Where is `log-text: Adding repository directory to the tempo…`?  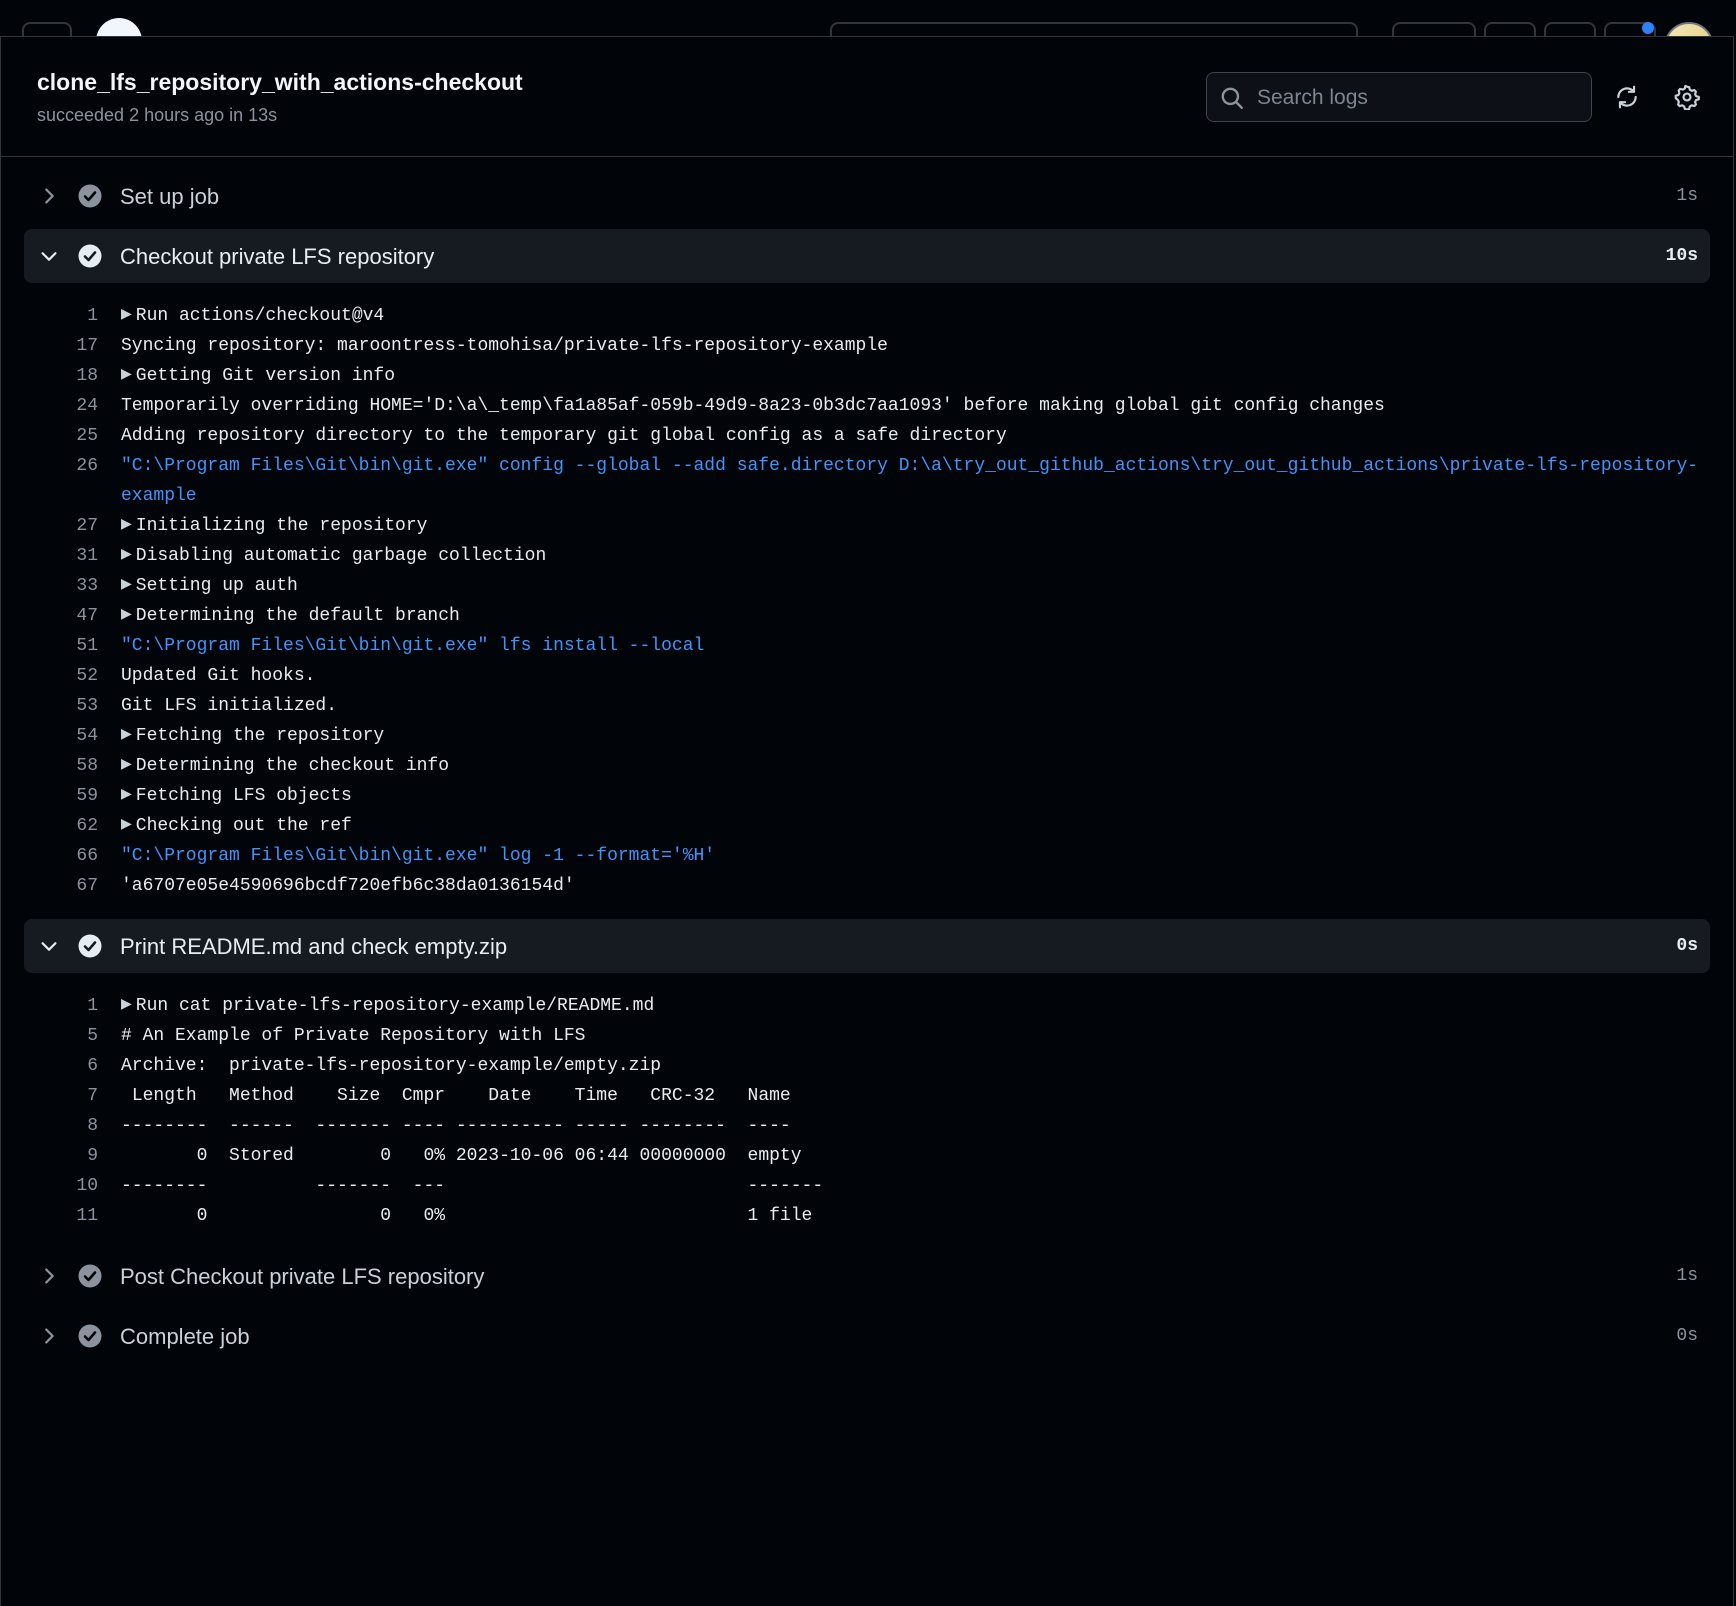 log-text: Adding repository directory to the tempo… is located at coordinates (913, 436).